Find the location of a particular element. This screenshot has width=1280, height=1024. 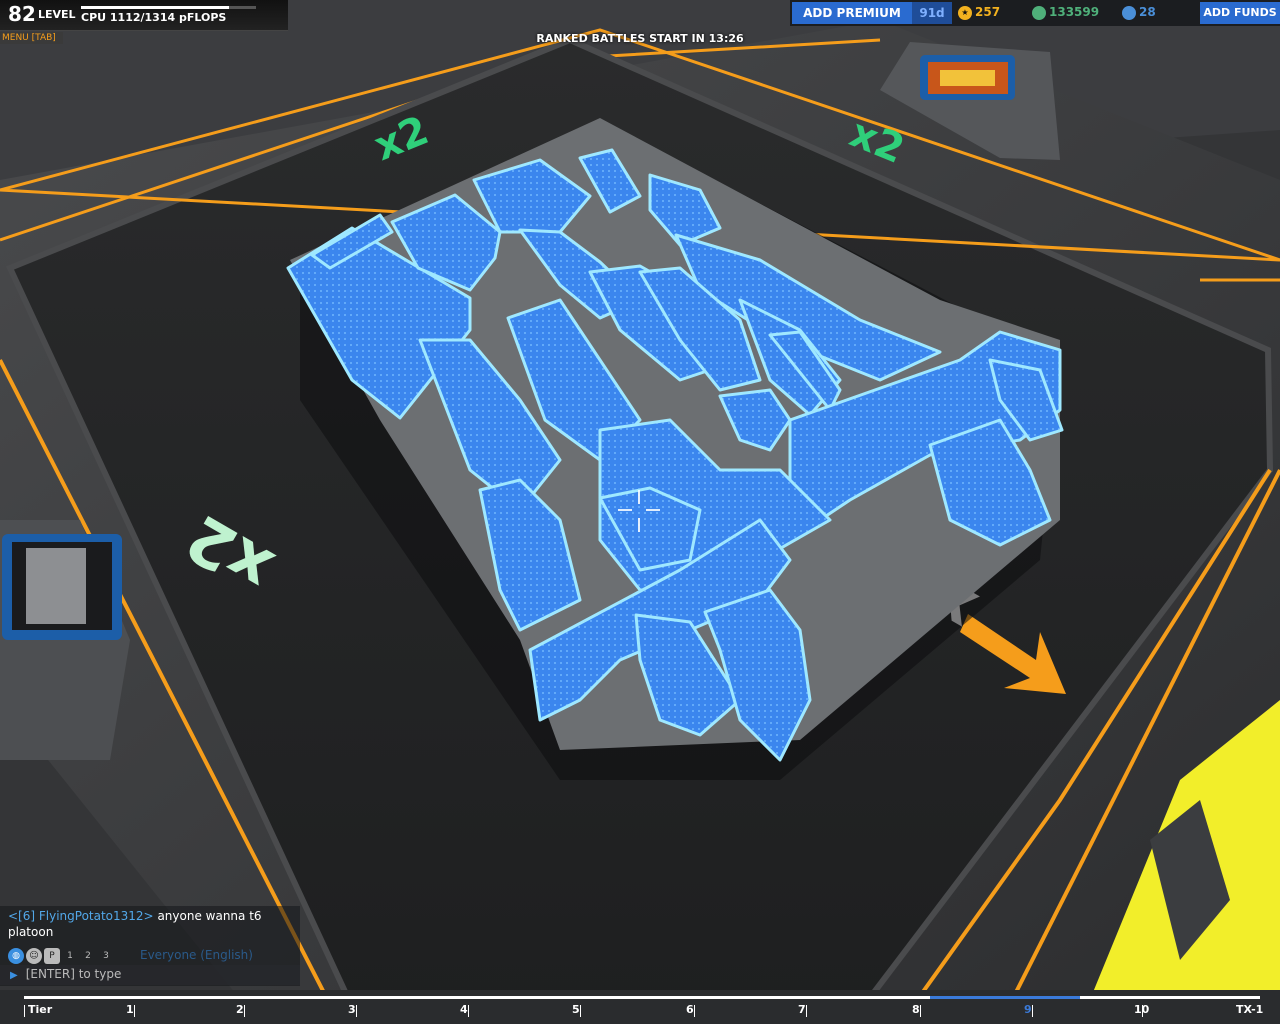

tier-label-9: 9 is located at coordinates (1028, 1009).